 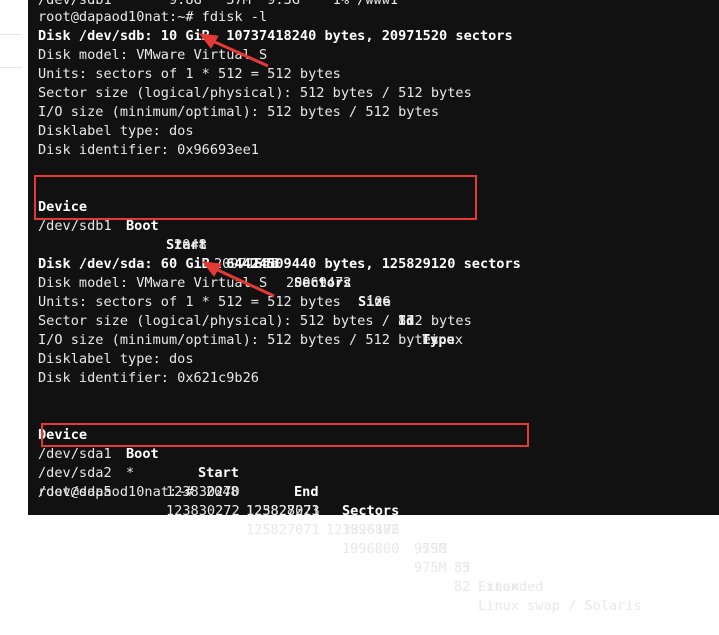 I want to click on command-text: fdisk -l, so click(x=230, y=17).